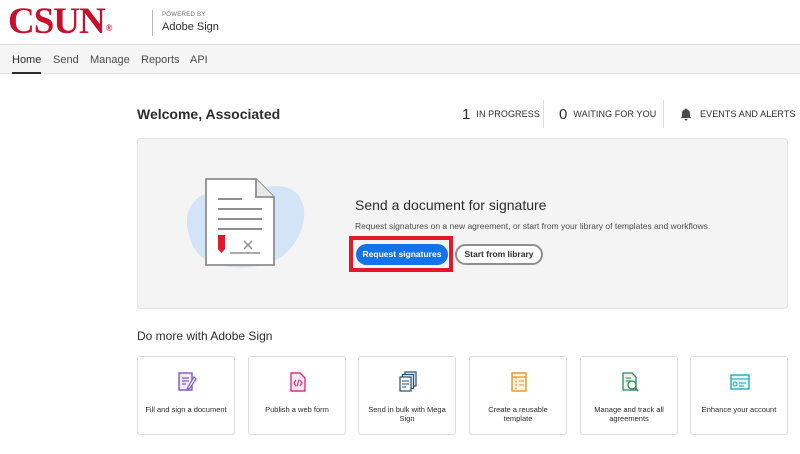 This screenshot has width=800, height=454. I want to click on manage-track-card: Manage and track all agreements, so click(629, 395).